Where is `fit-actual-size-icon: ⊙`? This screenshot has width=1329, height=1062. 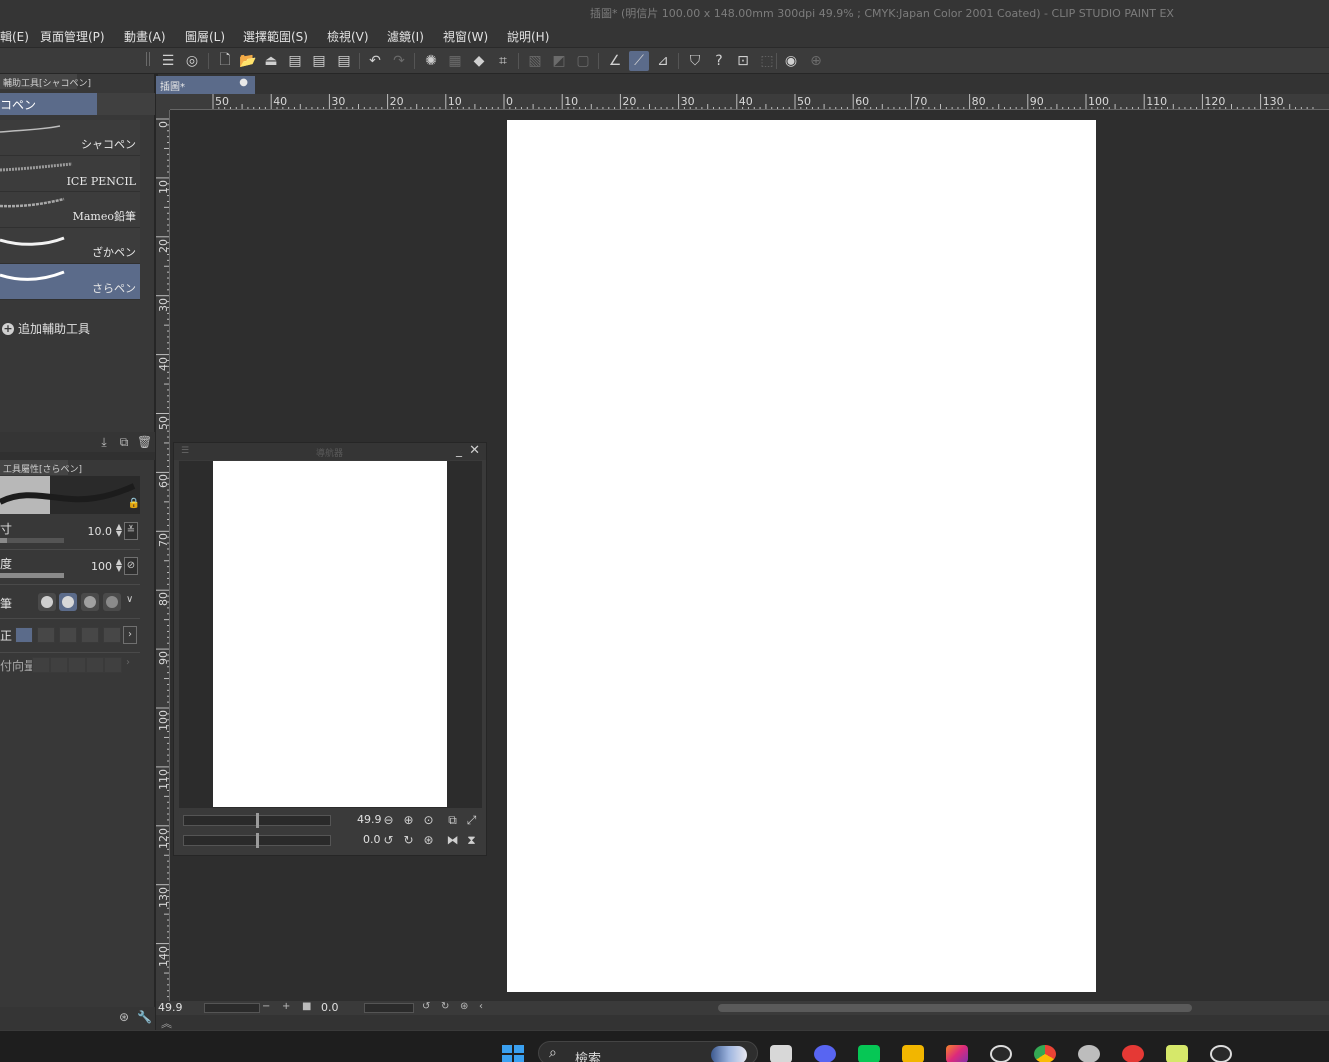
fit-actual-size-icon: ⊙ is located at coordinates (428, 820).